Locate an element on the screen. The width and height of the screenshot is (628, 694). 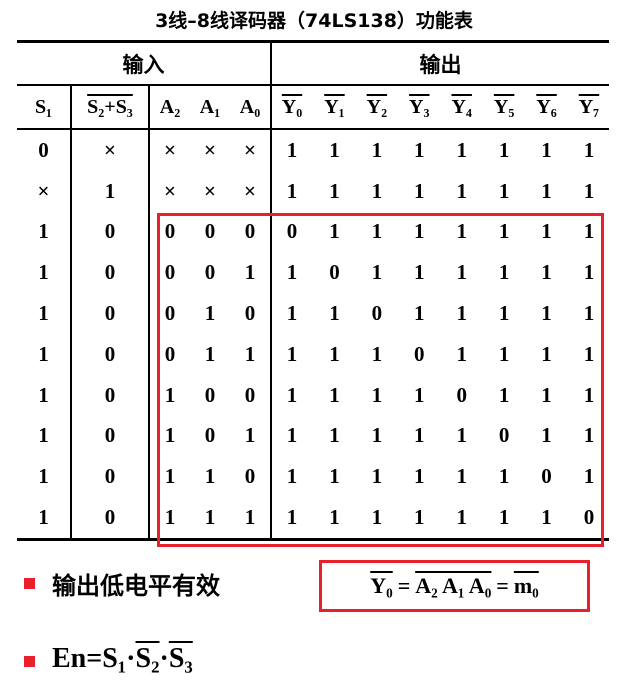
cell-s1: × is located at coordinates (44, 191).